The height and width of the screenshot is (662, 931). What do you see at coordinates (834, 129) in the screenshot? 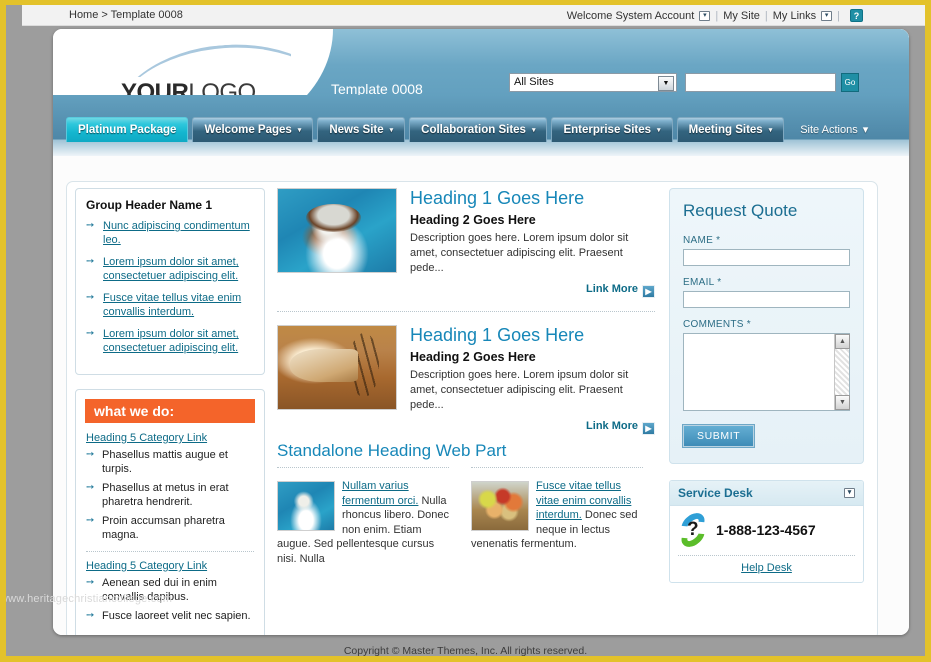
I see `site-actions-menu: Site Actions ▾` at bounding box center [834, 129].